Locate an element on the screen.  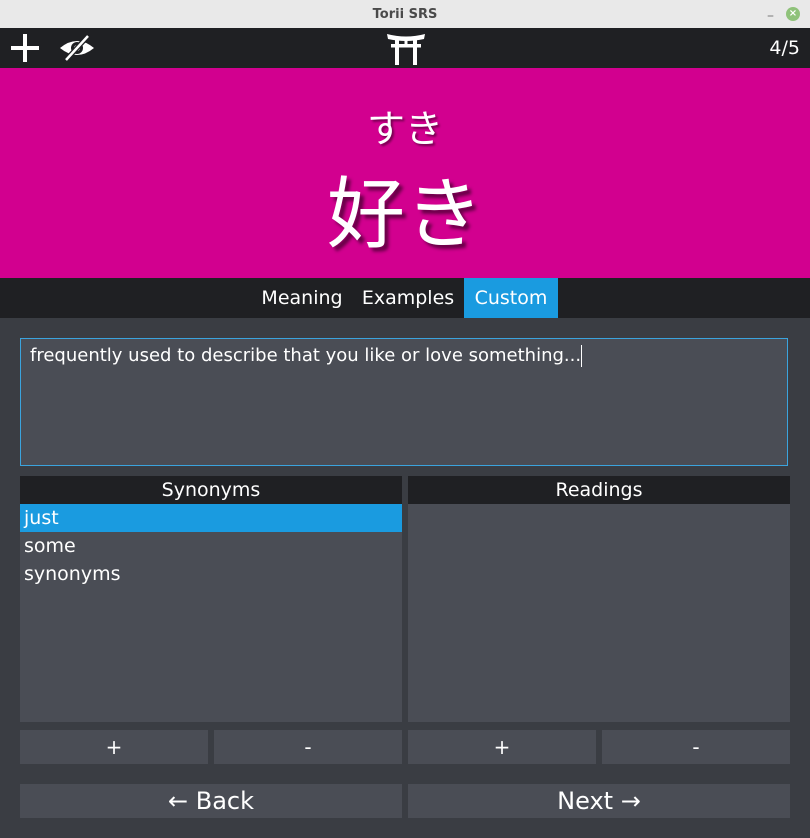
tab-custom: Custom is located at coordinates (511, 298).